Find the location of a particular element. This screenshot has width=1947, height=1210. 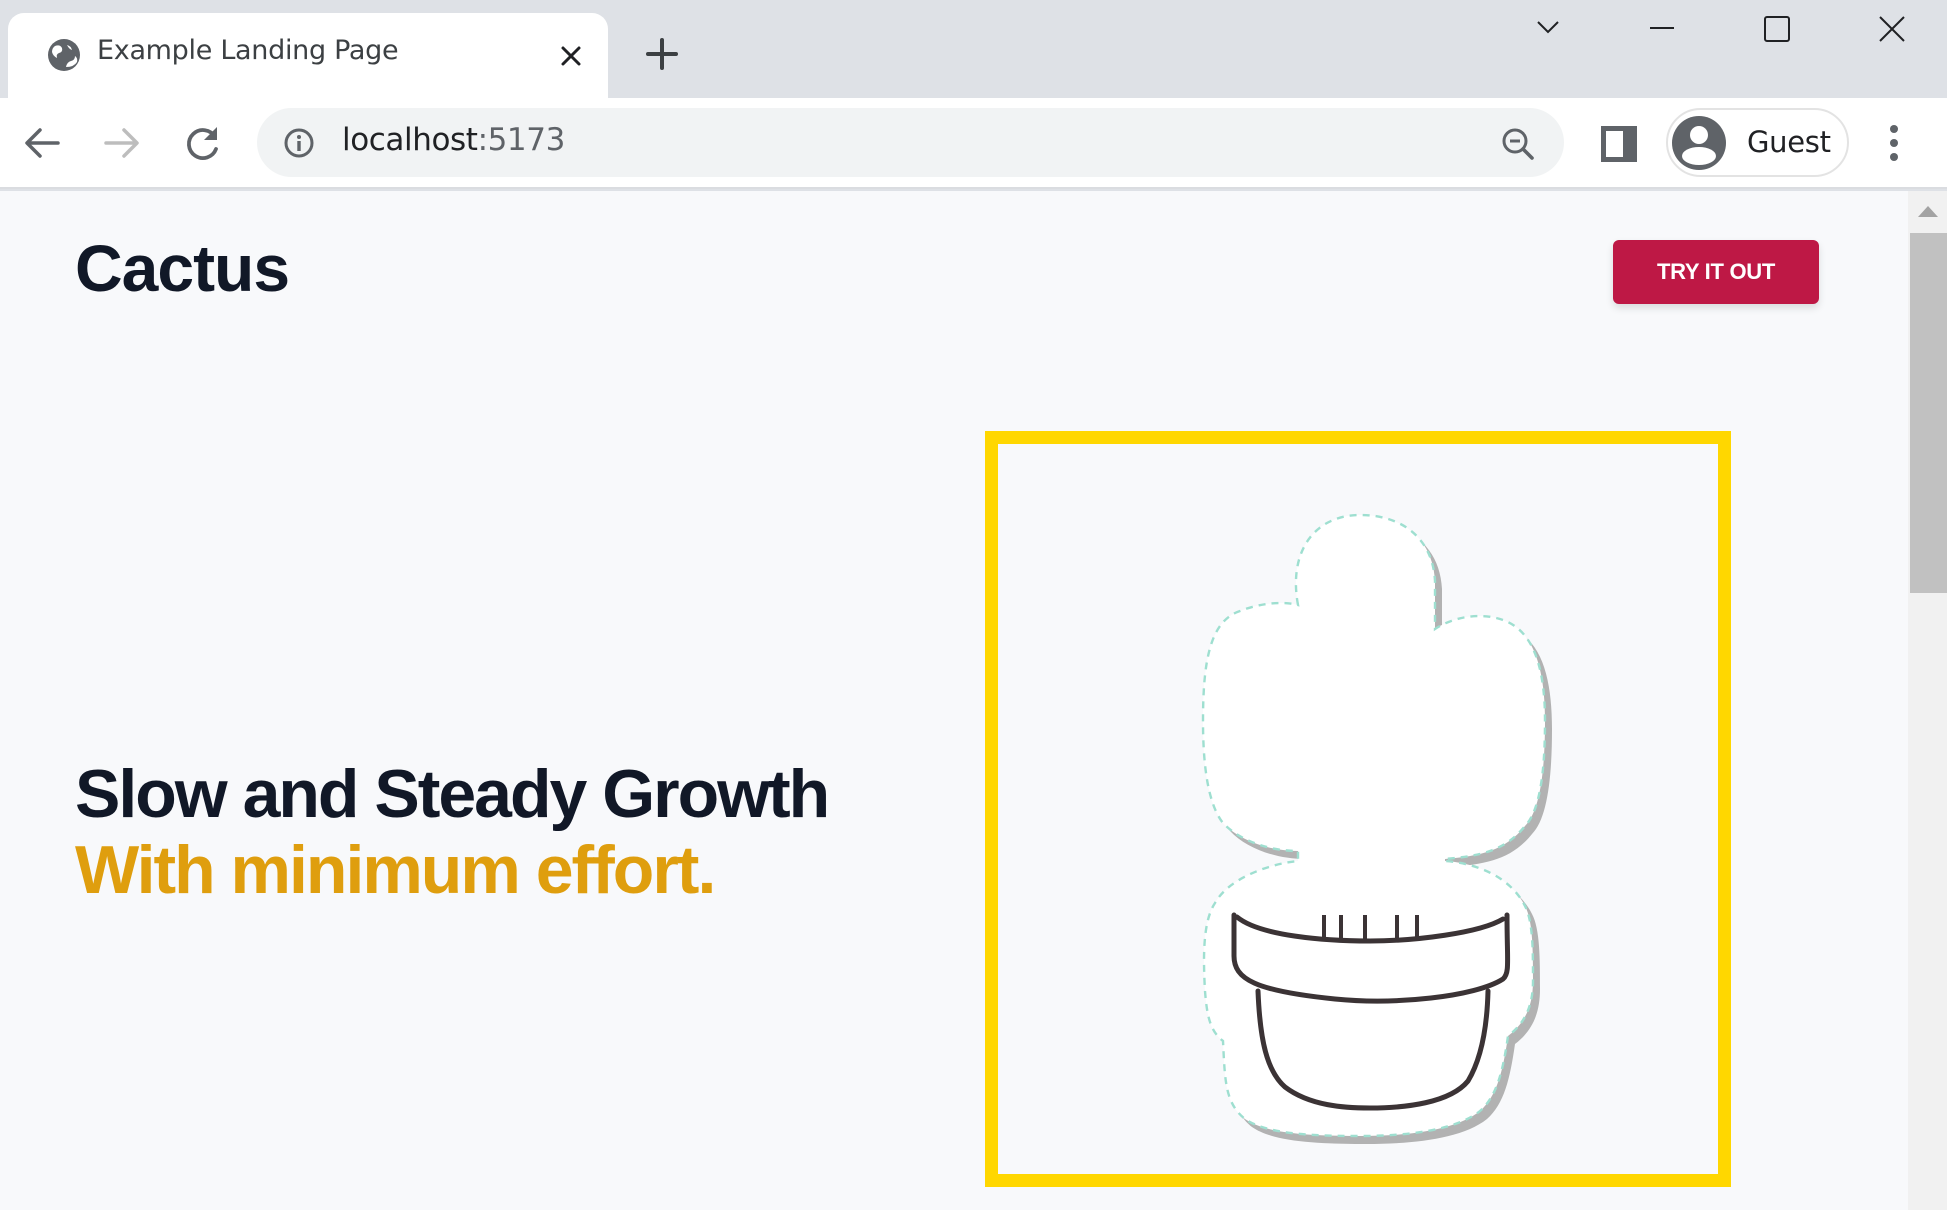

avatar-icon is located at coordinates (1699, 143).